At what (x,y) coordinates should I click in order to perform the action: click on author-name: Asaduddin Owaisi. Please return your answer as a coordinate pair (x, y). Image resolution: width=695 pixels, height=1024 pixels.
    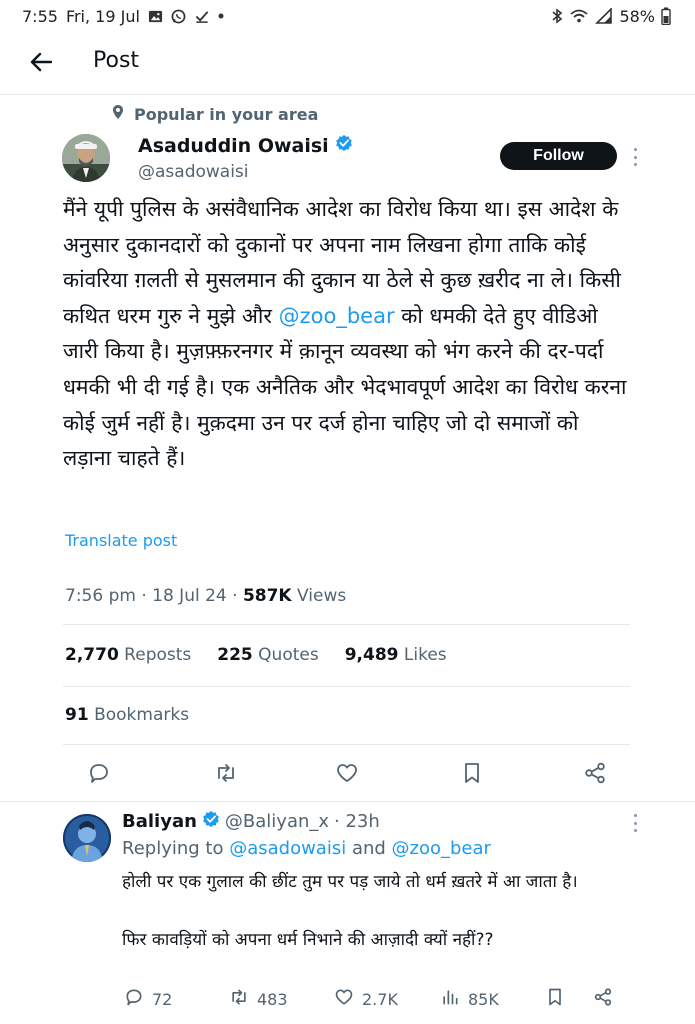
    Looking at the image, I should click on (245, 145).